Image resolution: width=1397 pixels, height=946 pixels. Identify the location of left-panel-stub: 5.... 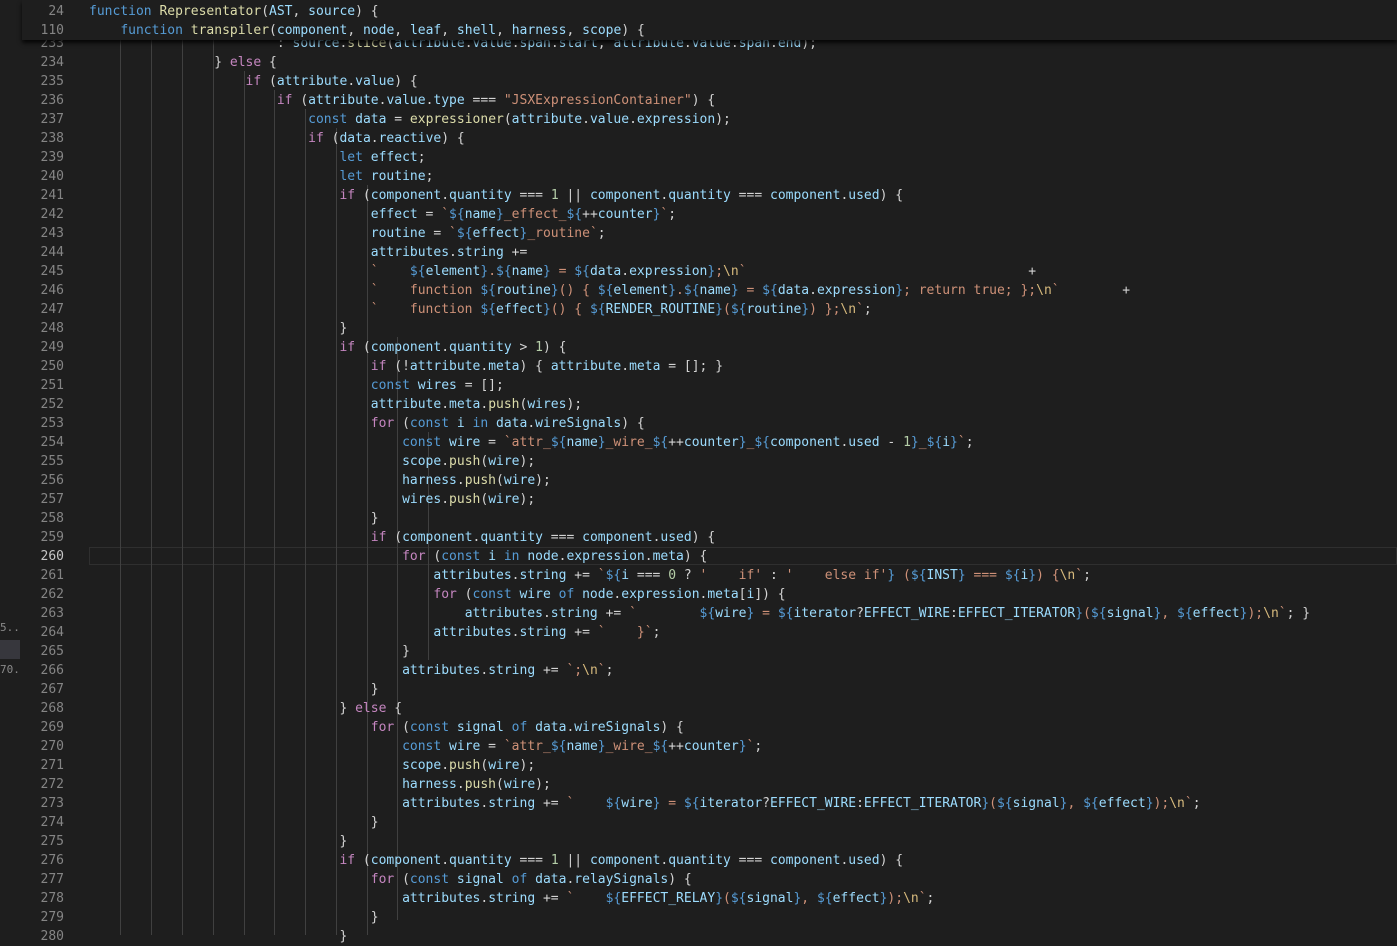
(10, 630).